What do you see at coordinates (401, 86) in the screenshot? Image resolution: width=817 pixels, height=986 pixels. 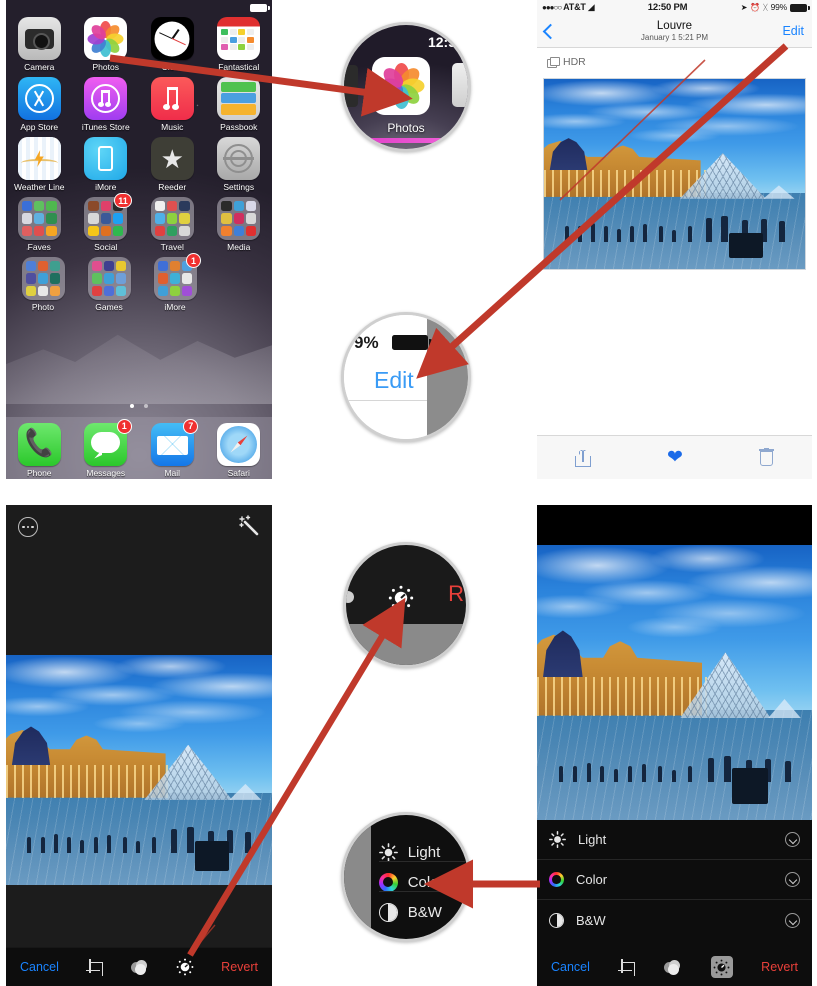 I see `photos-icon` at bounding box center [401, 86].